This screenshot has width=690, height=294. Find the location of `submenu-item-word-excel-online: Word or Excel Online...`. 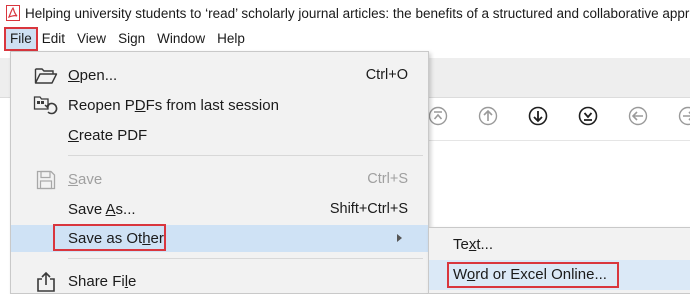

submenu-item-word-excel-online: Word or Excel Online... is located at coordinates (559, 275).